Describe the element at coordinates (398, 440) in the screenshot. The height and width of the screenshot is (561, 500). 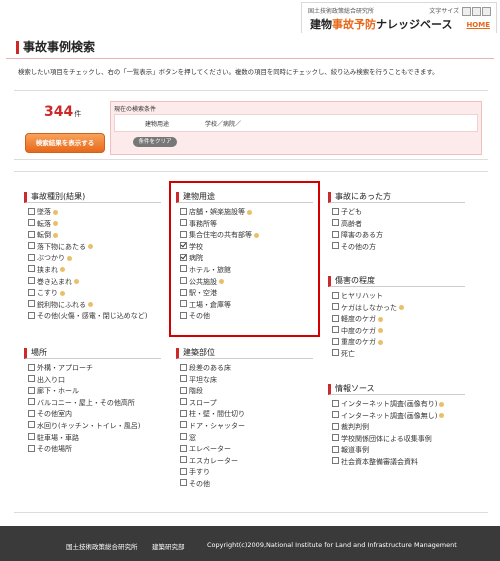
I see `filter-option: 学校関係団体による収集事例` at that location.